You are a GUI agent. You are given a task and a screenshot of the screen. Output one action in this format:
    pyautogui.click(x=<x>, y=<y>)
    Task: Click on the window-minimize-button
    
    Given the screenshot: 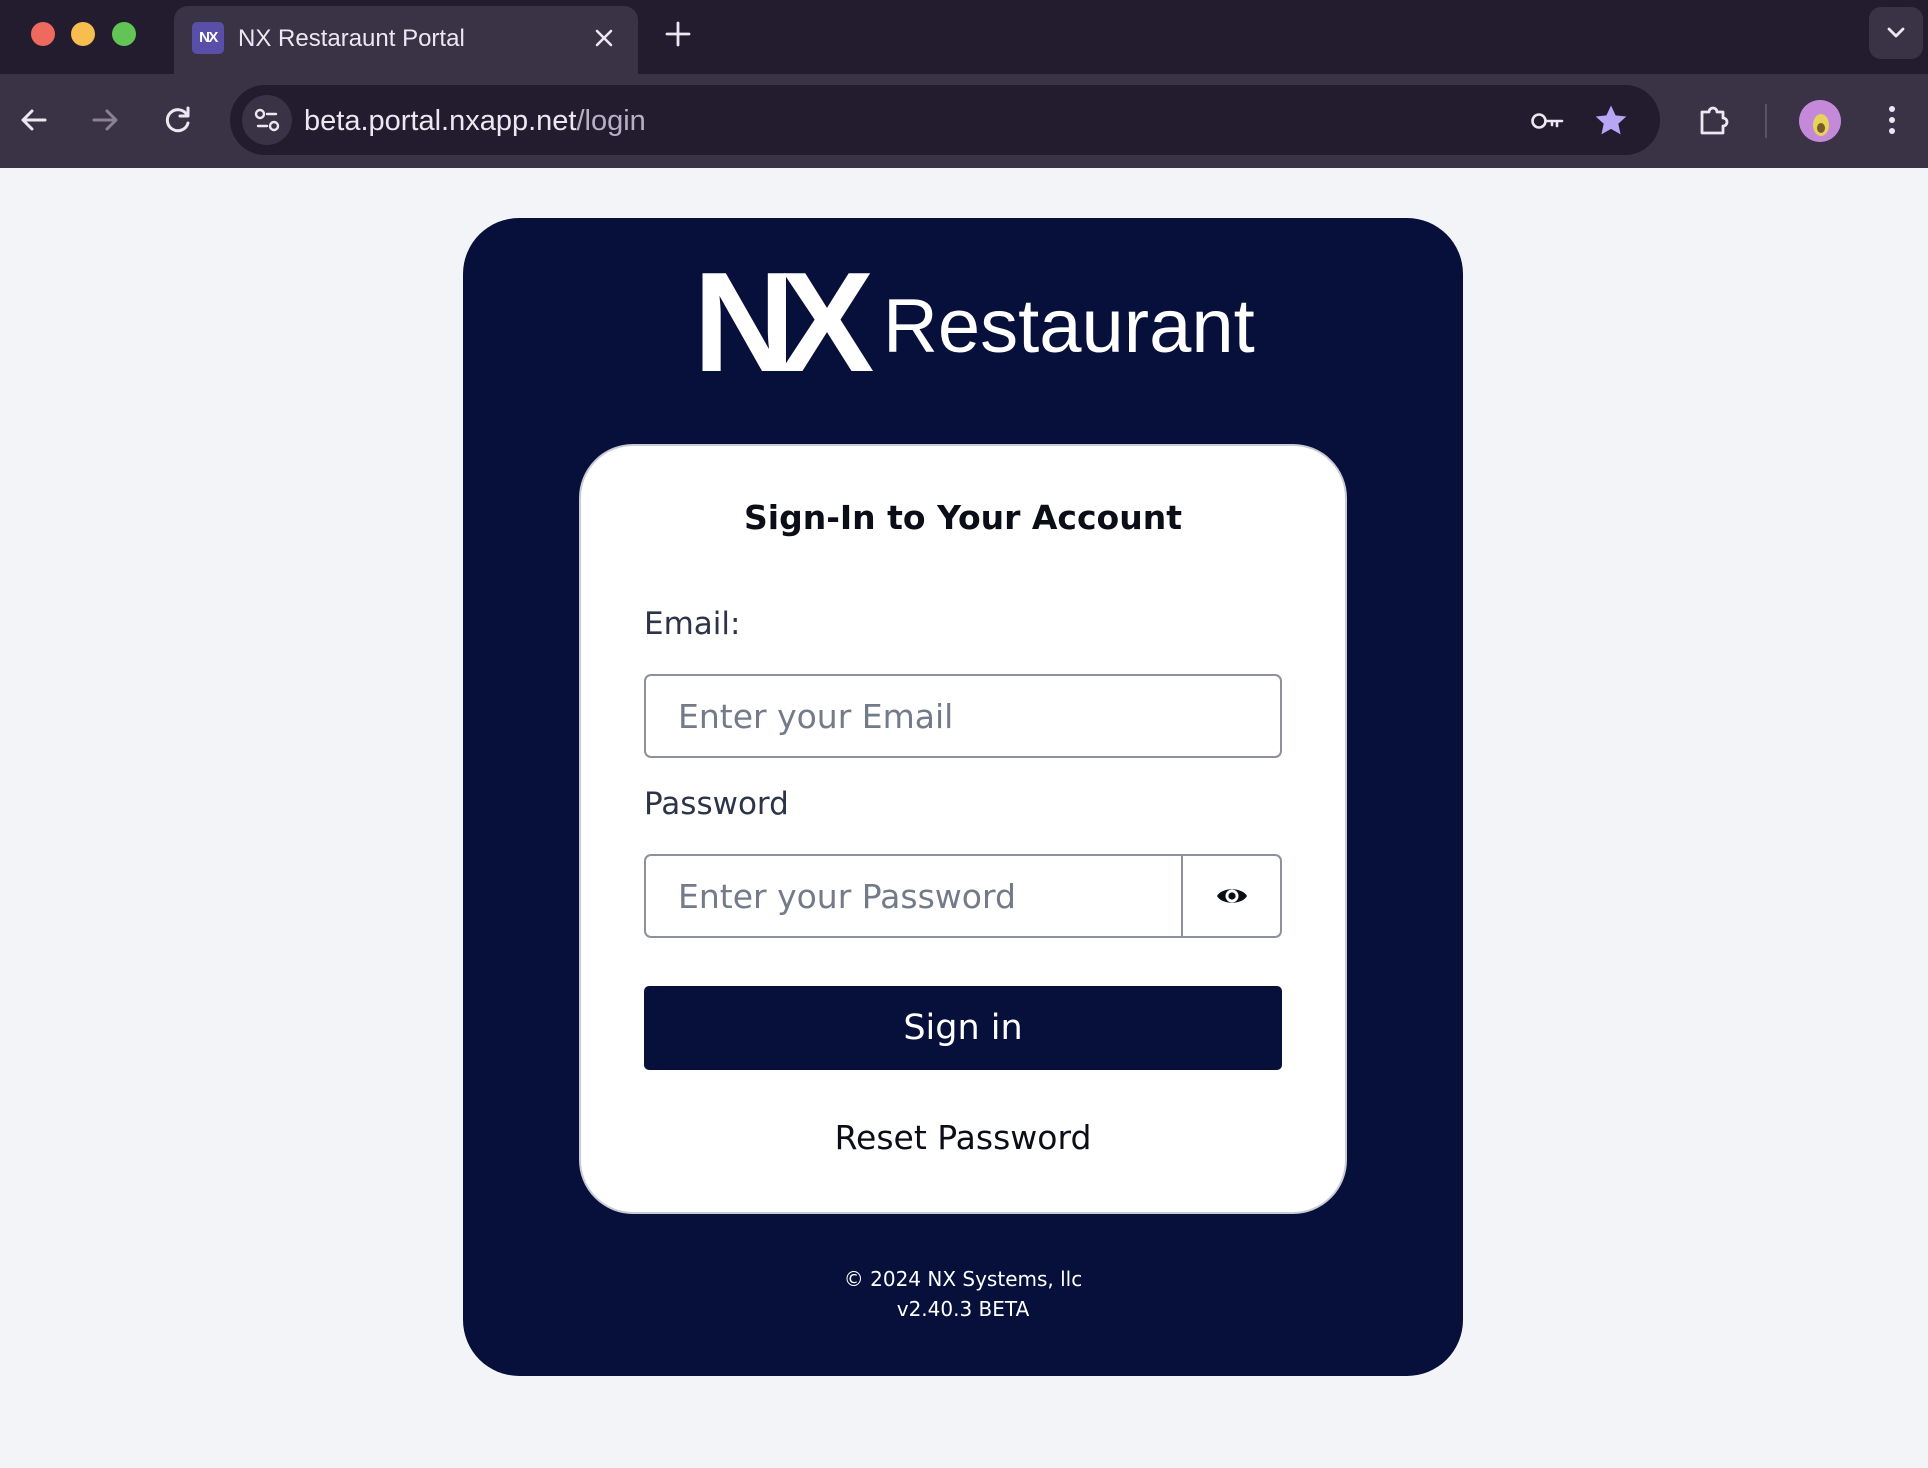 What is the action you would take?
    pyautogui.click(x=83, y=34)
    